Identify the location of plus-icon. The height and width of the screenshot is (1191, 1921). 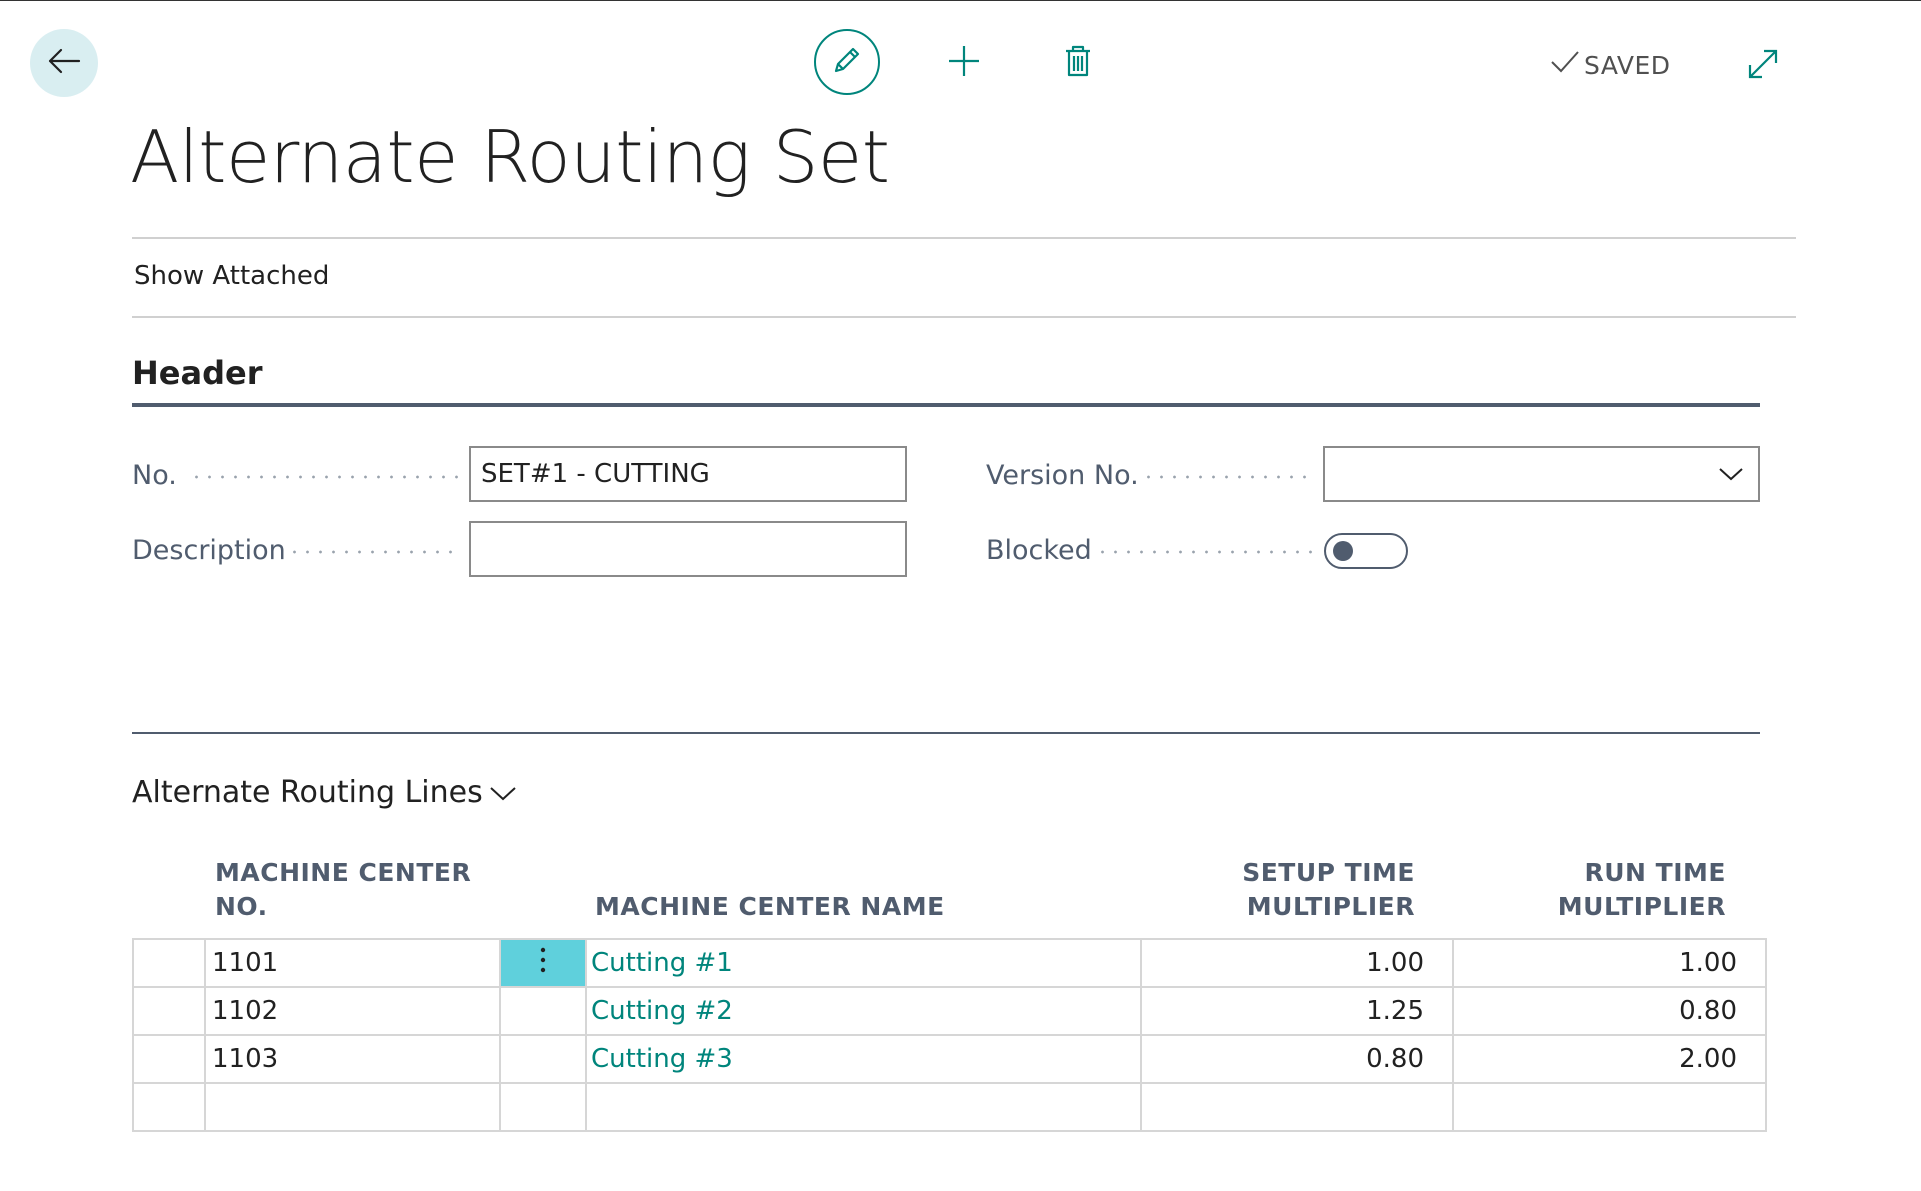
(964, 63).